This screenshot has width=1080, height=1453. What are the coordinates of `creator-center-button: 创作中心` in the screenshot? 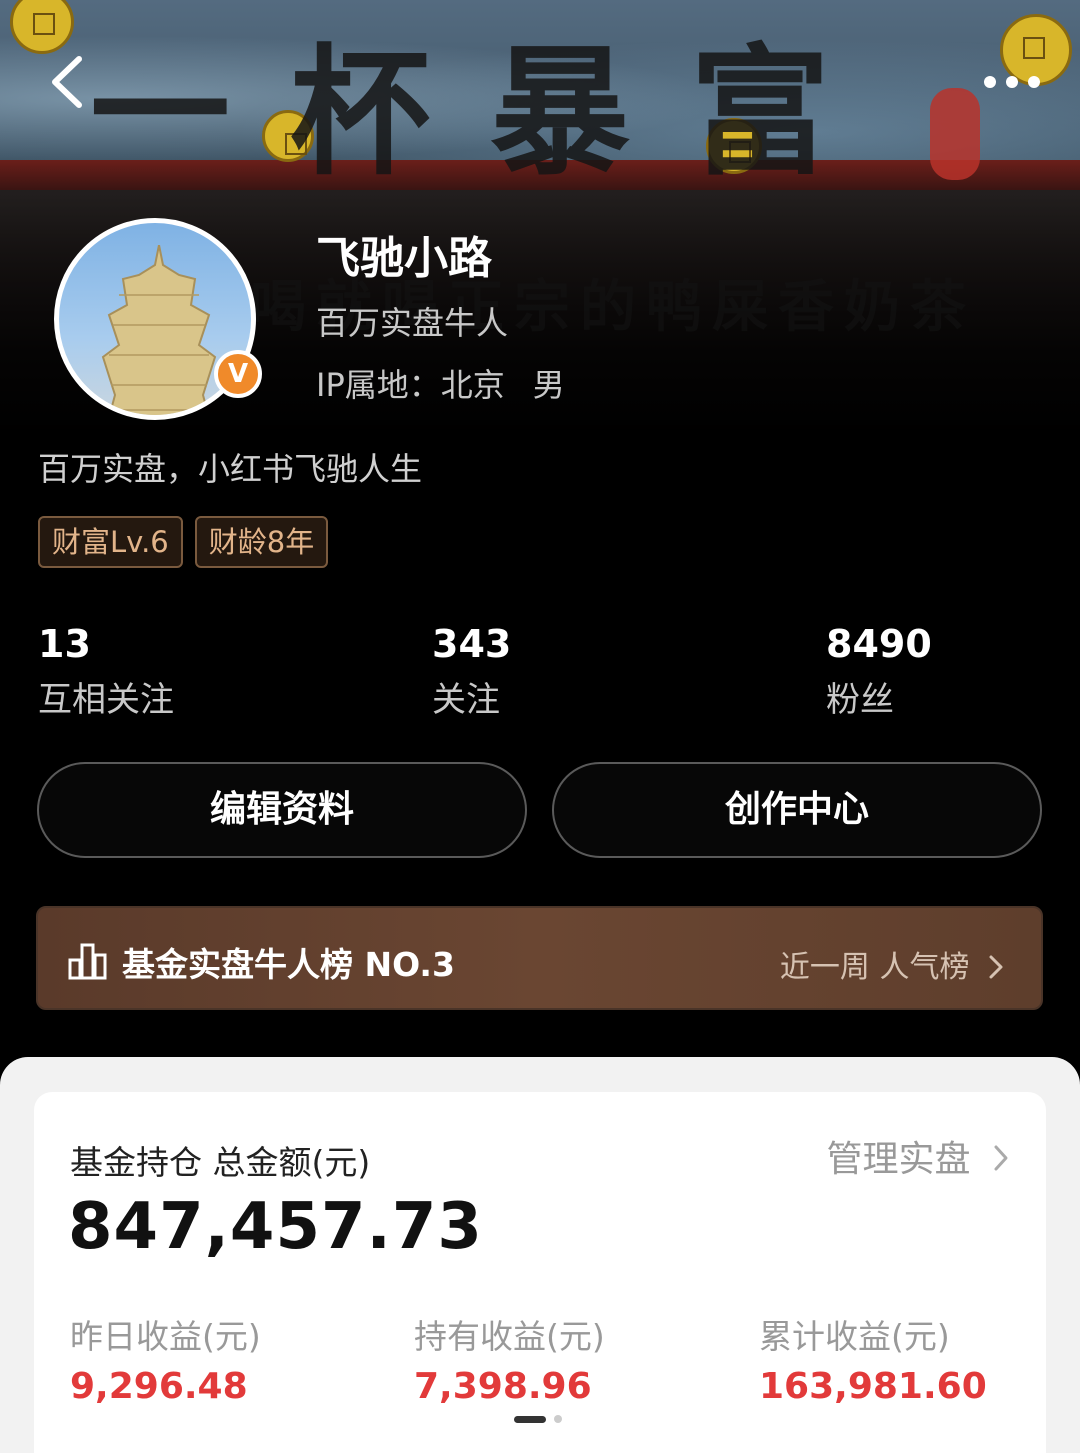 It's located at (797, 810).